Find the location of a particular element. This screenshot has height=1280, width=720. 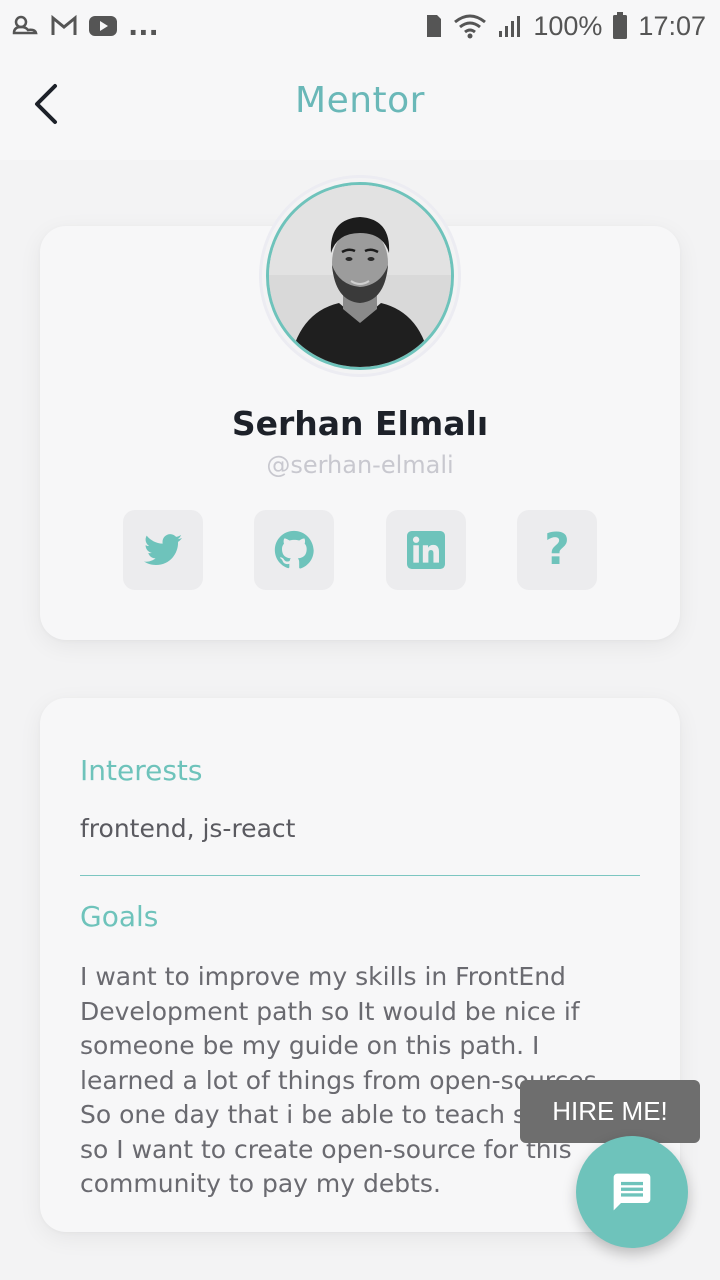

social-links: ? is located at coordinates (360, 550).